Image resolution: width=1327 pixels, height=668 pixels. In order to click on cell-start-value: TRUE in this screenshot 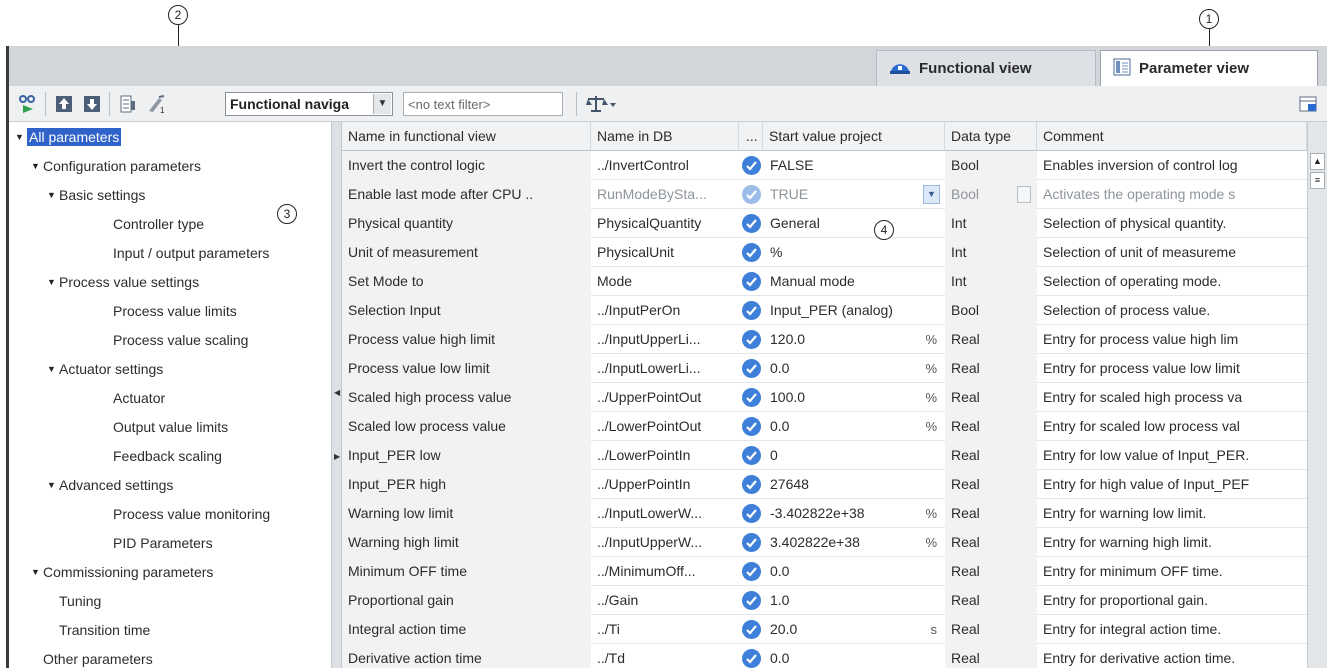, I will do `click(842, 194)`.